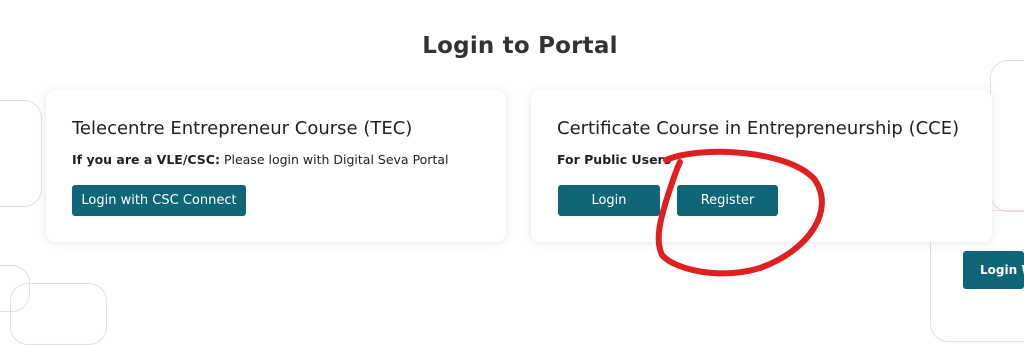 The height and width of the screenshot is (345, 1024). I want to click on cce-card-description-bold: For Public Users, so click(614, 159).